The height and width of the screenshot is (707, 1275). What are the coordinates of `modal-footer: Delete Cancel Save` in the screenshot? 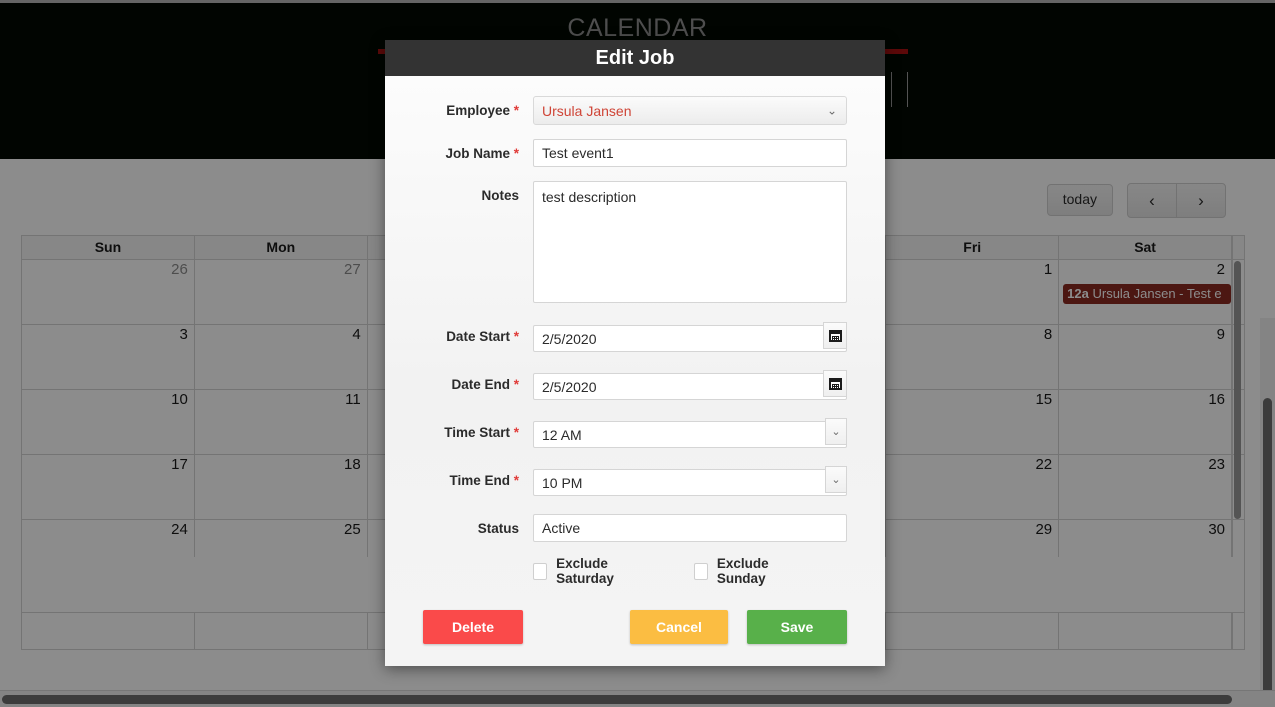 It's located at (635, 634).